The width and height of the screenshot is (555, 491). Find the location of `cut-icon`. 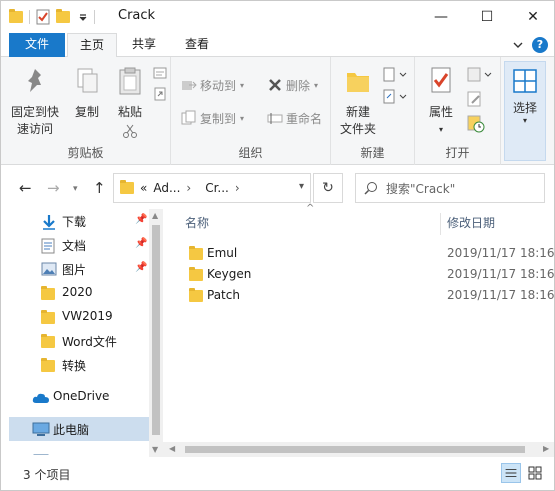

cut-icon is located at coordinates (130, 131).